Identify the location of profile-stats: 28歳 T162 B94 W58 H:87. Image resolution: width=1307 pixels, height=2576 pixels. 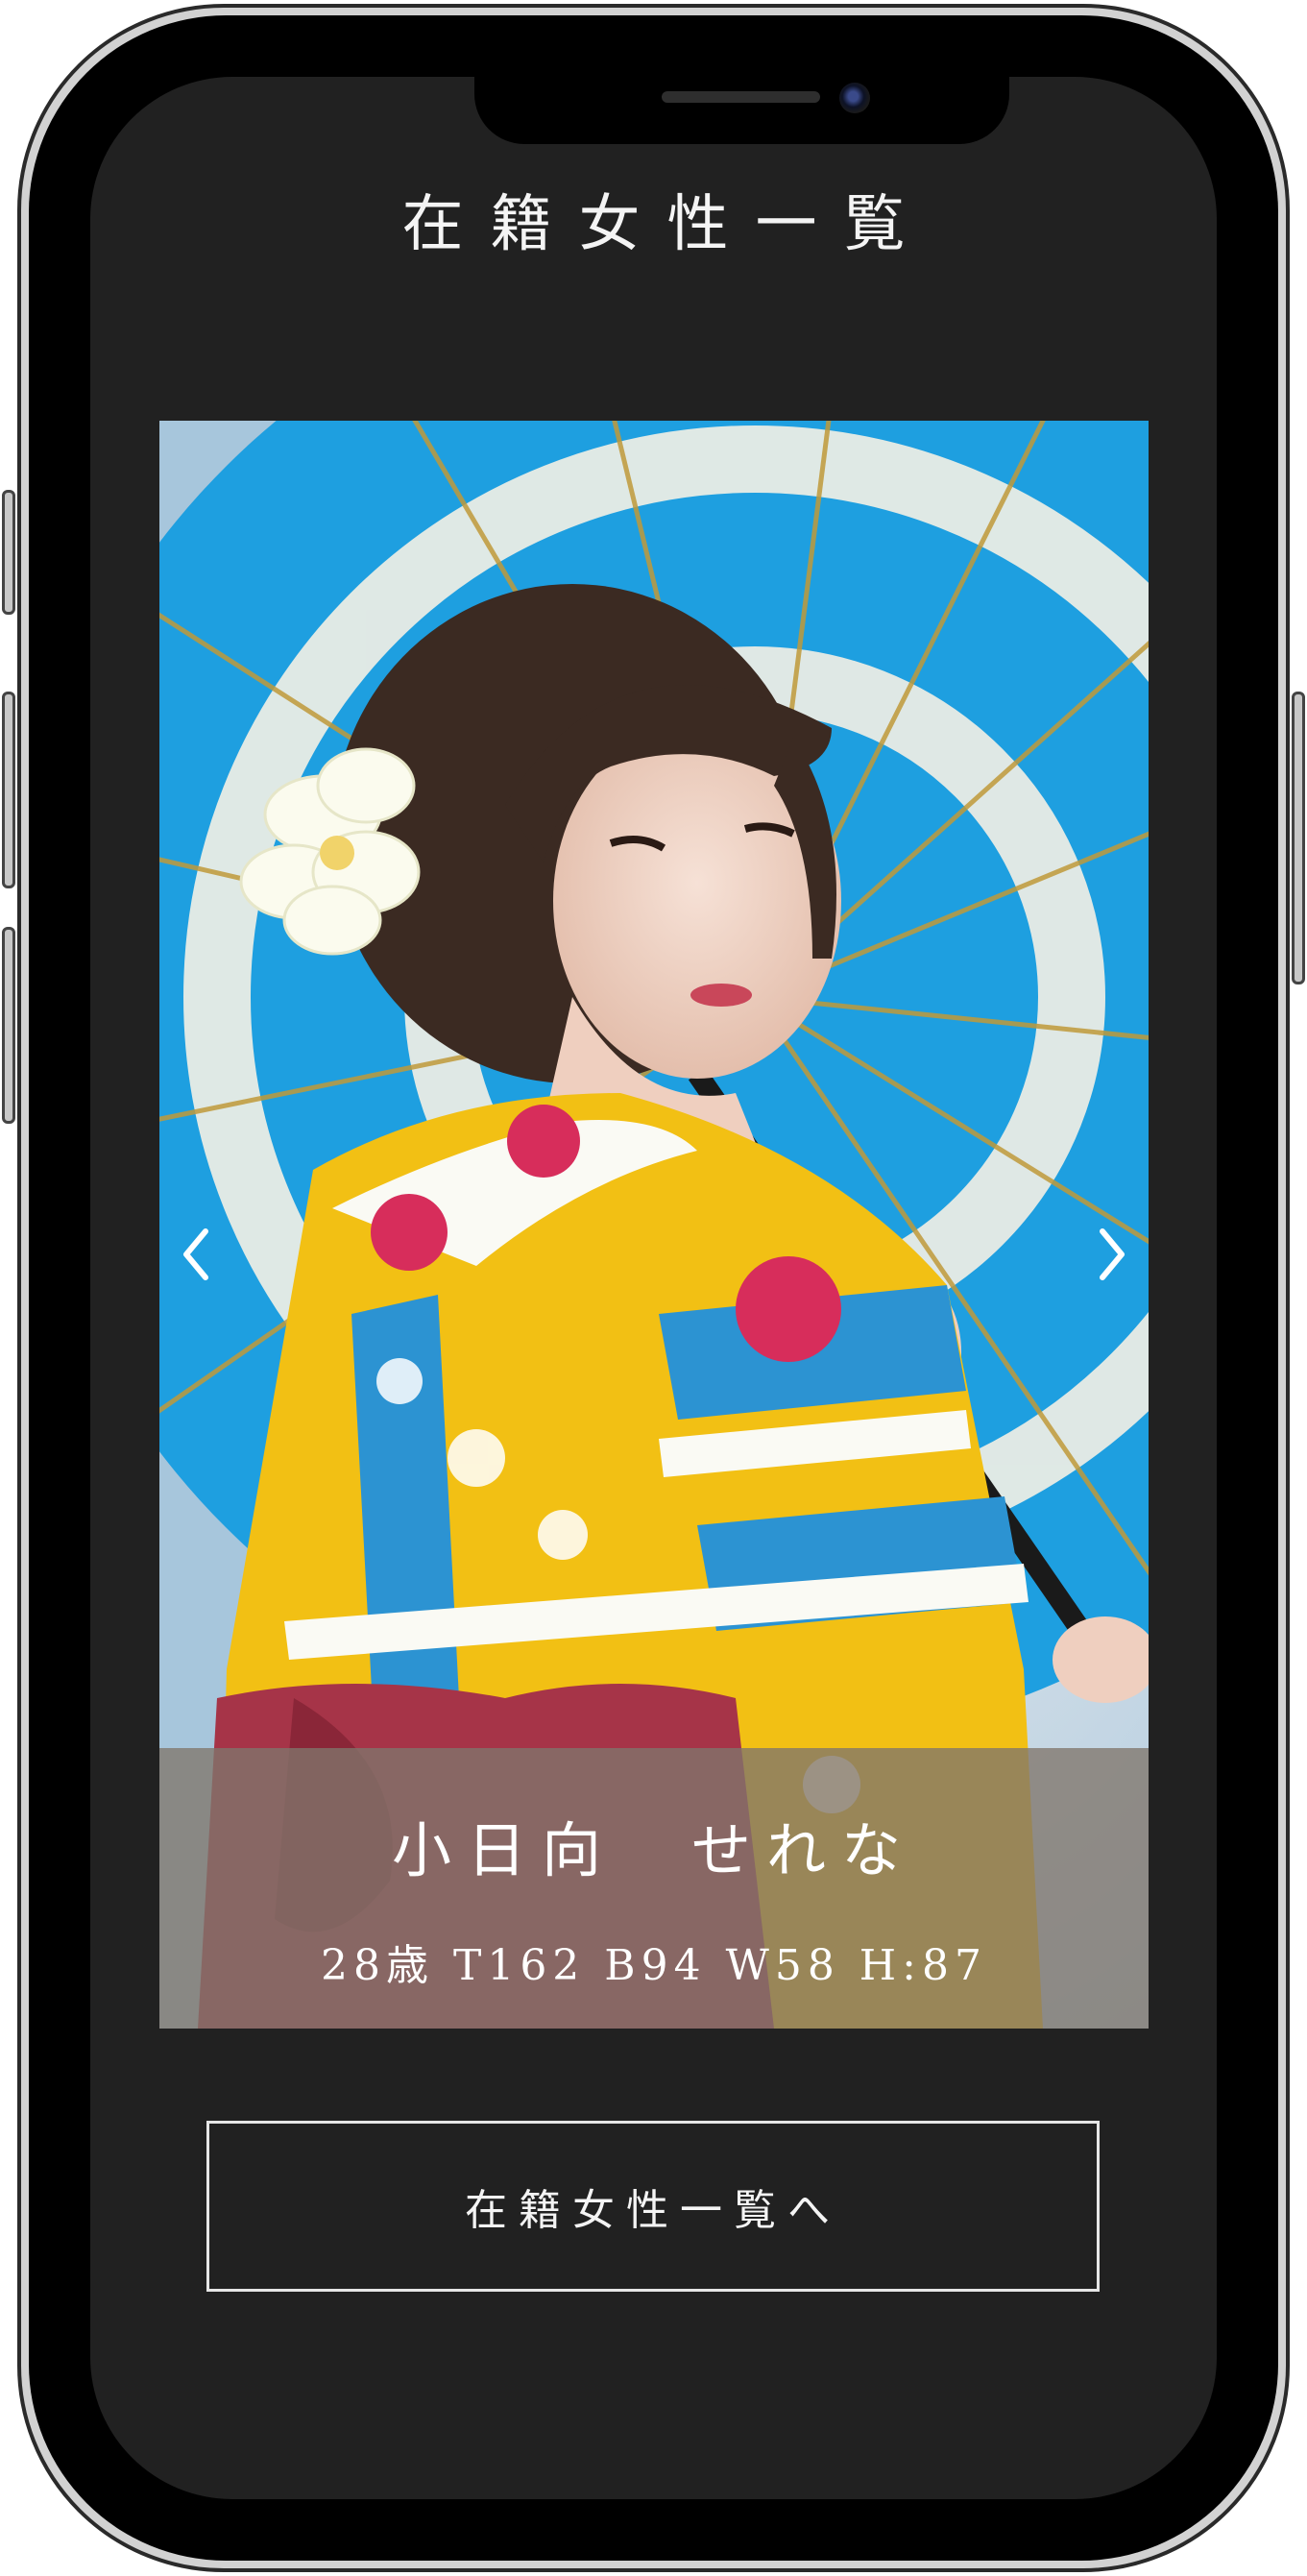
(654, 1965).